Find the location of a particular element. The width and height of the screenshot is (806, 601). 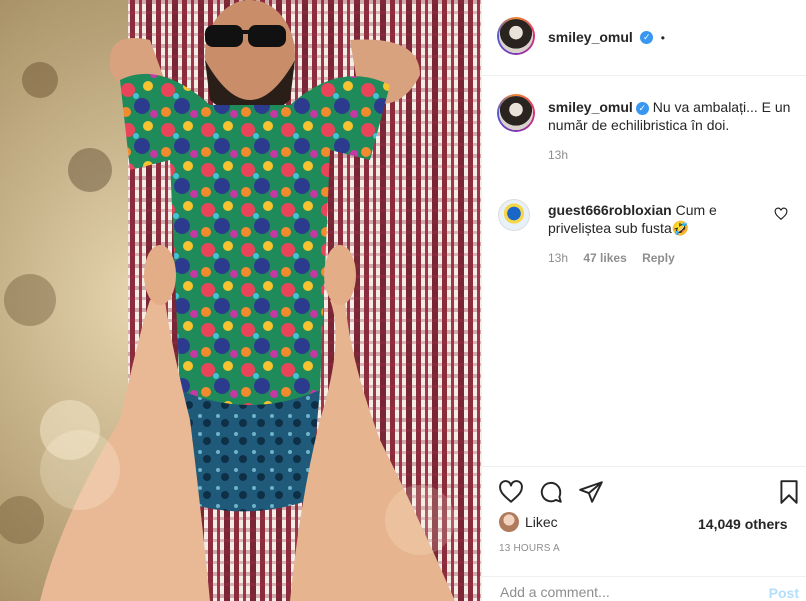

caption-username: smiley_omul is located at coordinates (590, 107).